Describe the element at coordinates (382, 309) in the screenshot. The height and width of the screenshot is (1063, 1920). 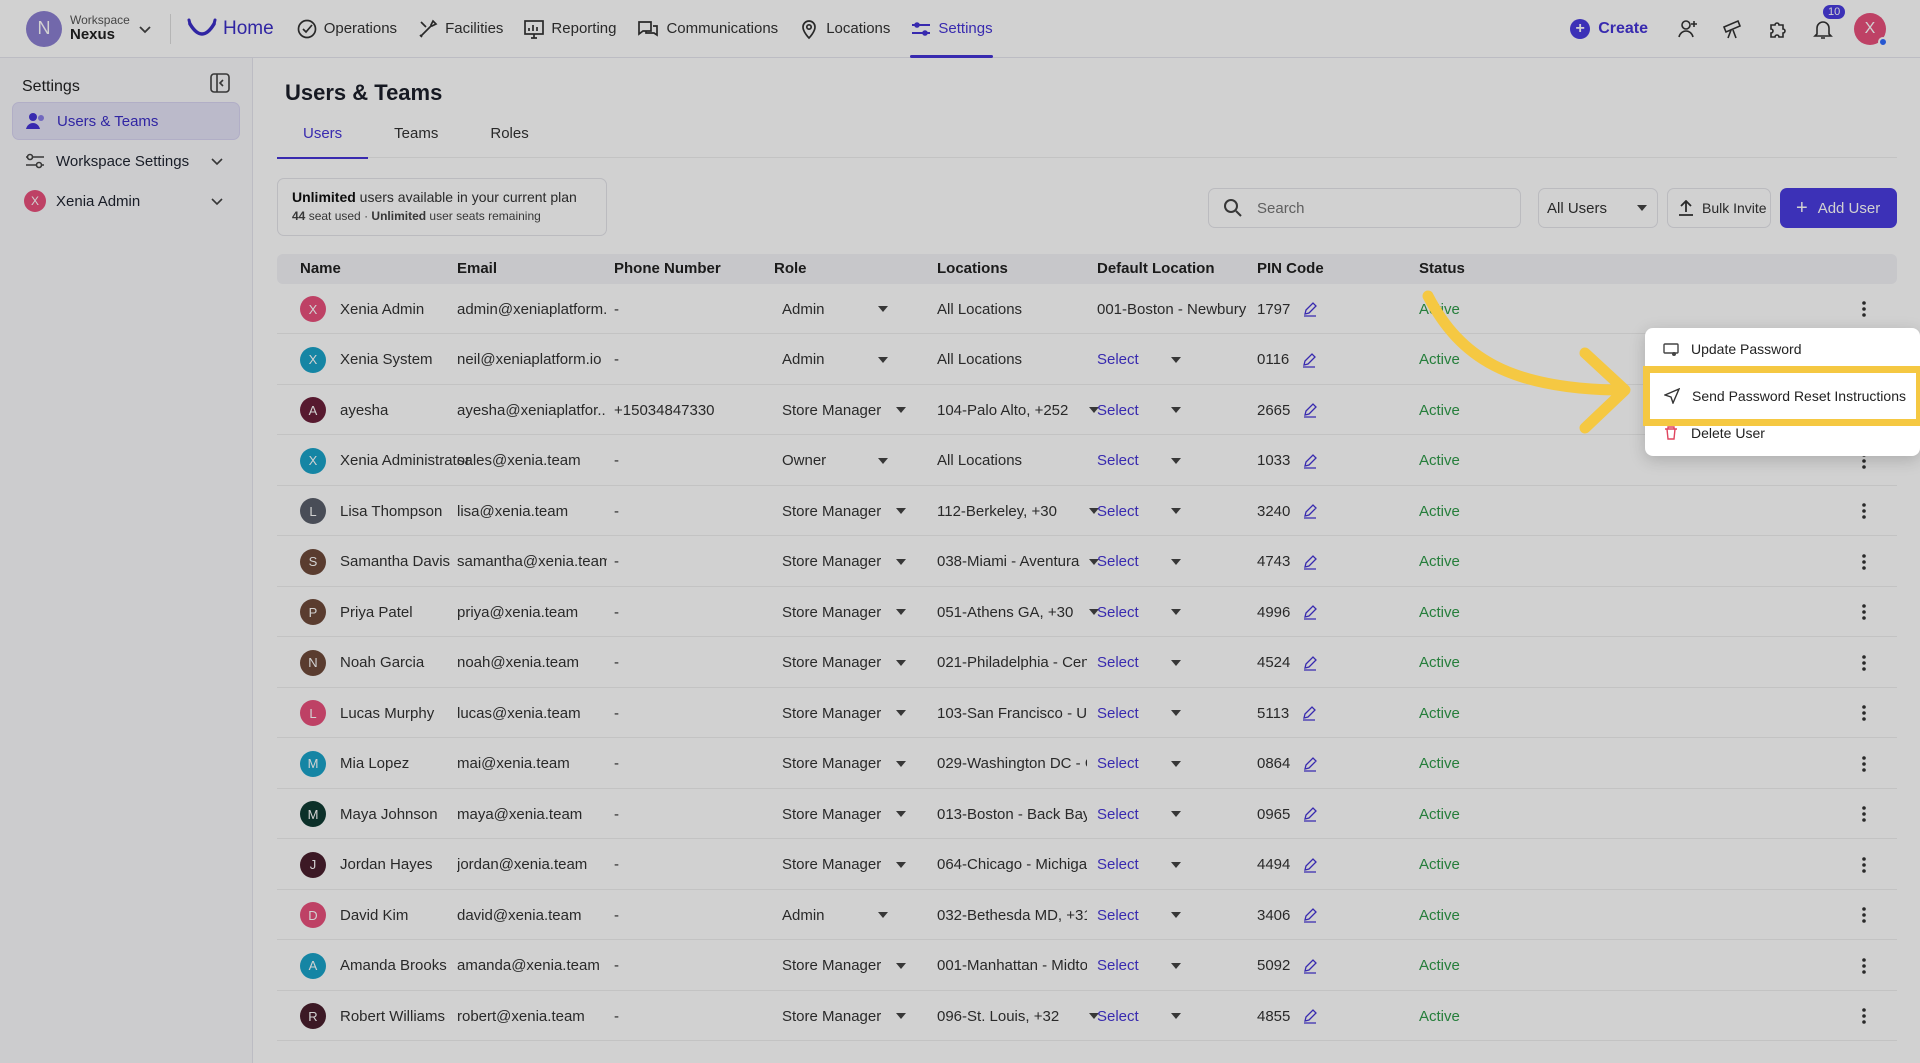
I see `user-name: Xenia Admin` at that location.